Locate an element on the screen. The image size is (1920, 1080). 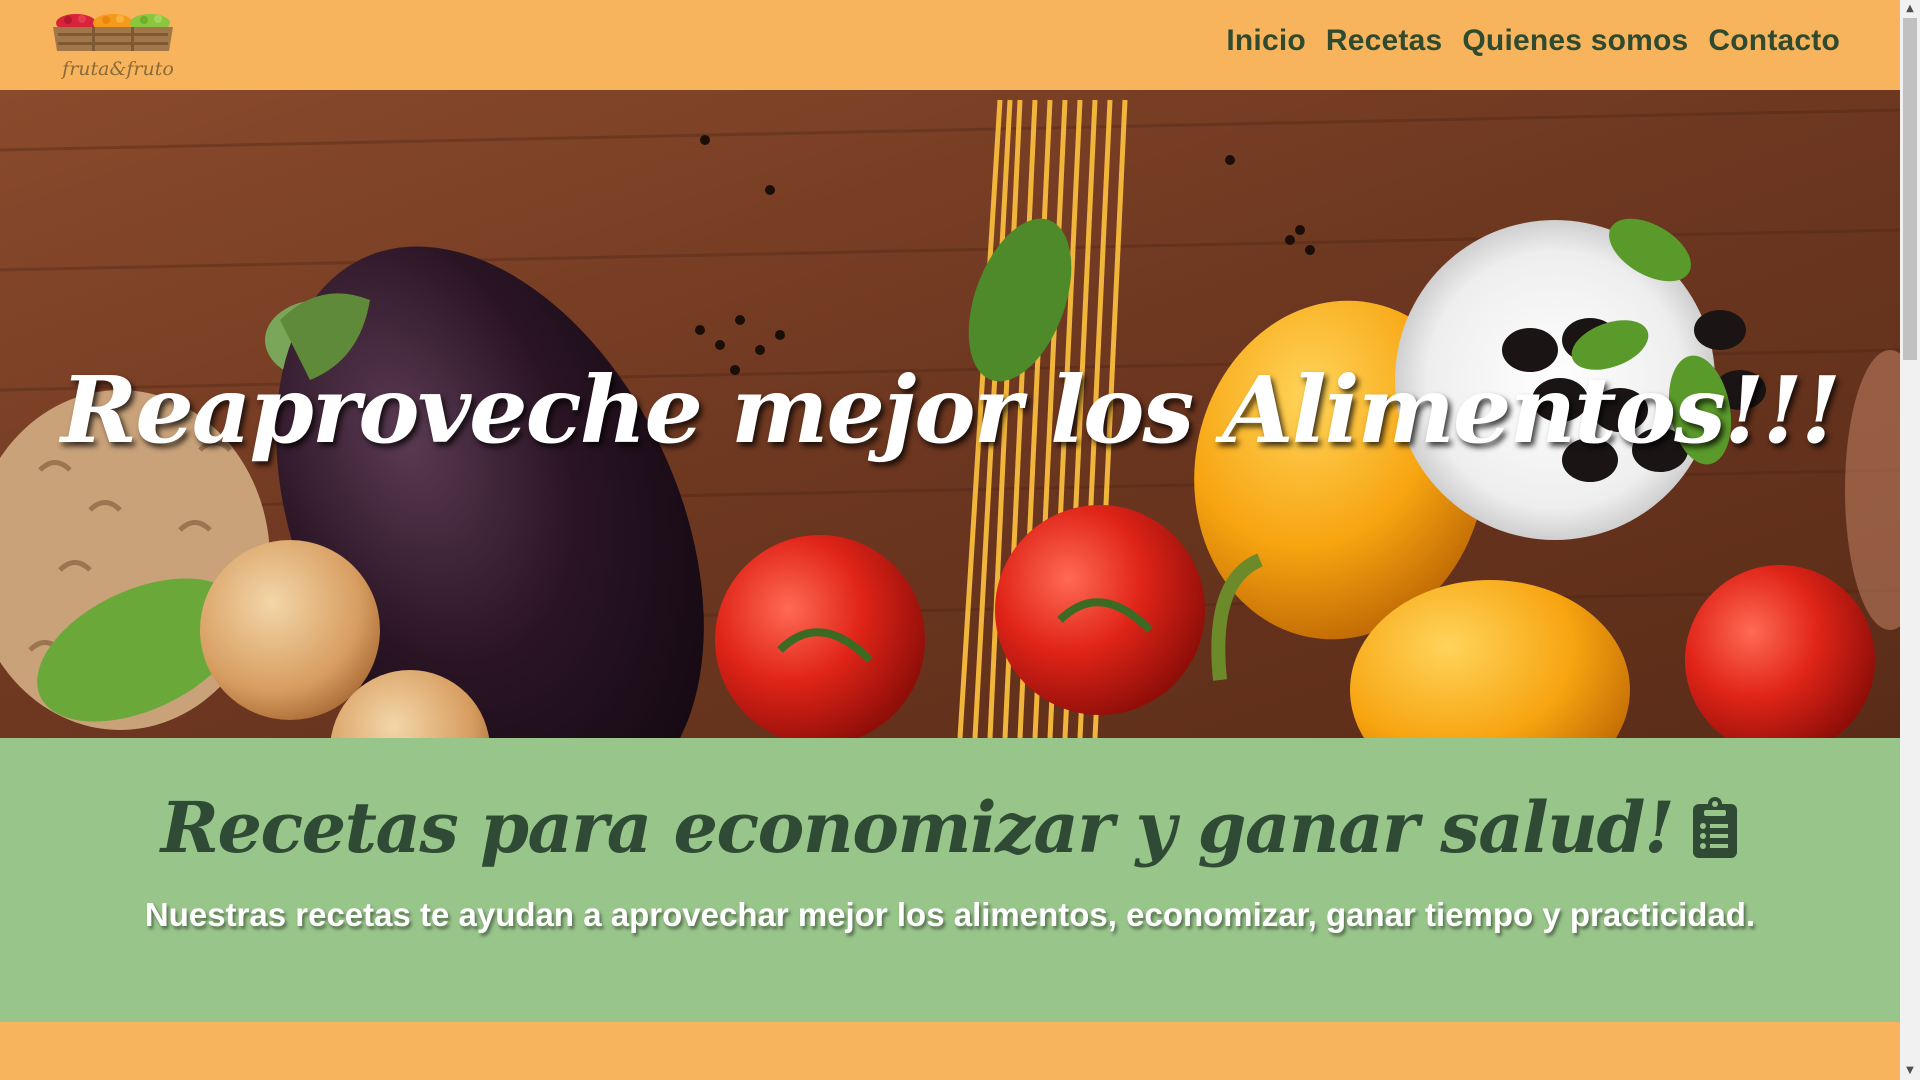
scroll-thumb is located at coordinates (1910, 189).